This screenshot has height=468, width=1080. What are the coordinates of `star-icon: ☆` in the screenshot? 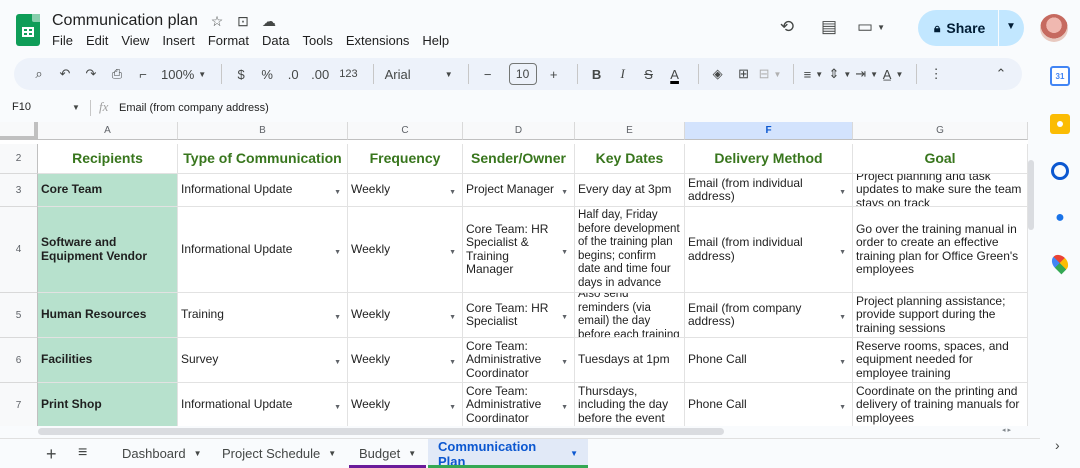 It's located at (217, 21).